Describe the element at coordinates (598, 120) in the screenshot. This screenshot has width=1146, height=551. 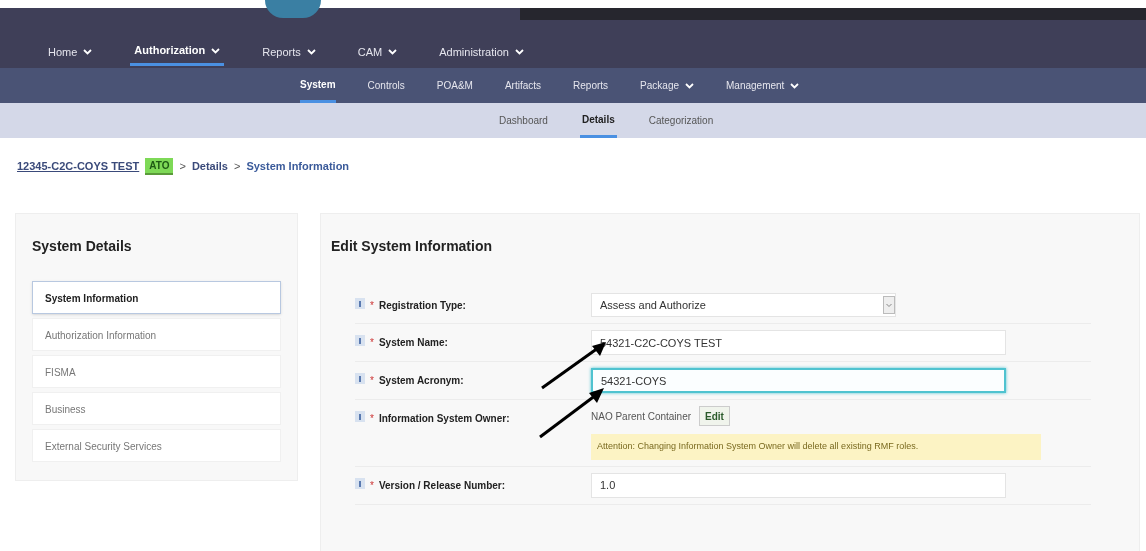
I see `page-tab: Details` at that location.